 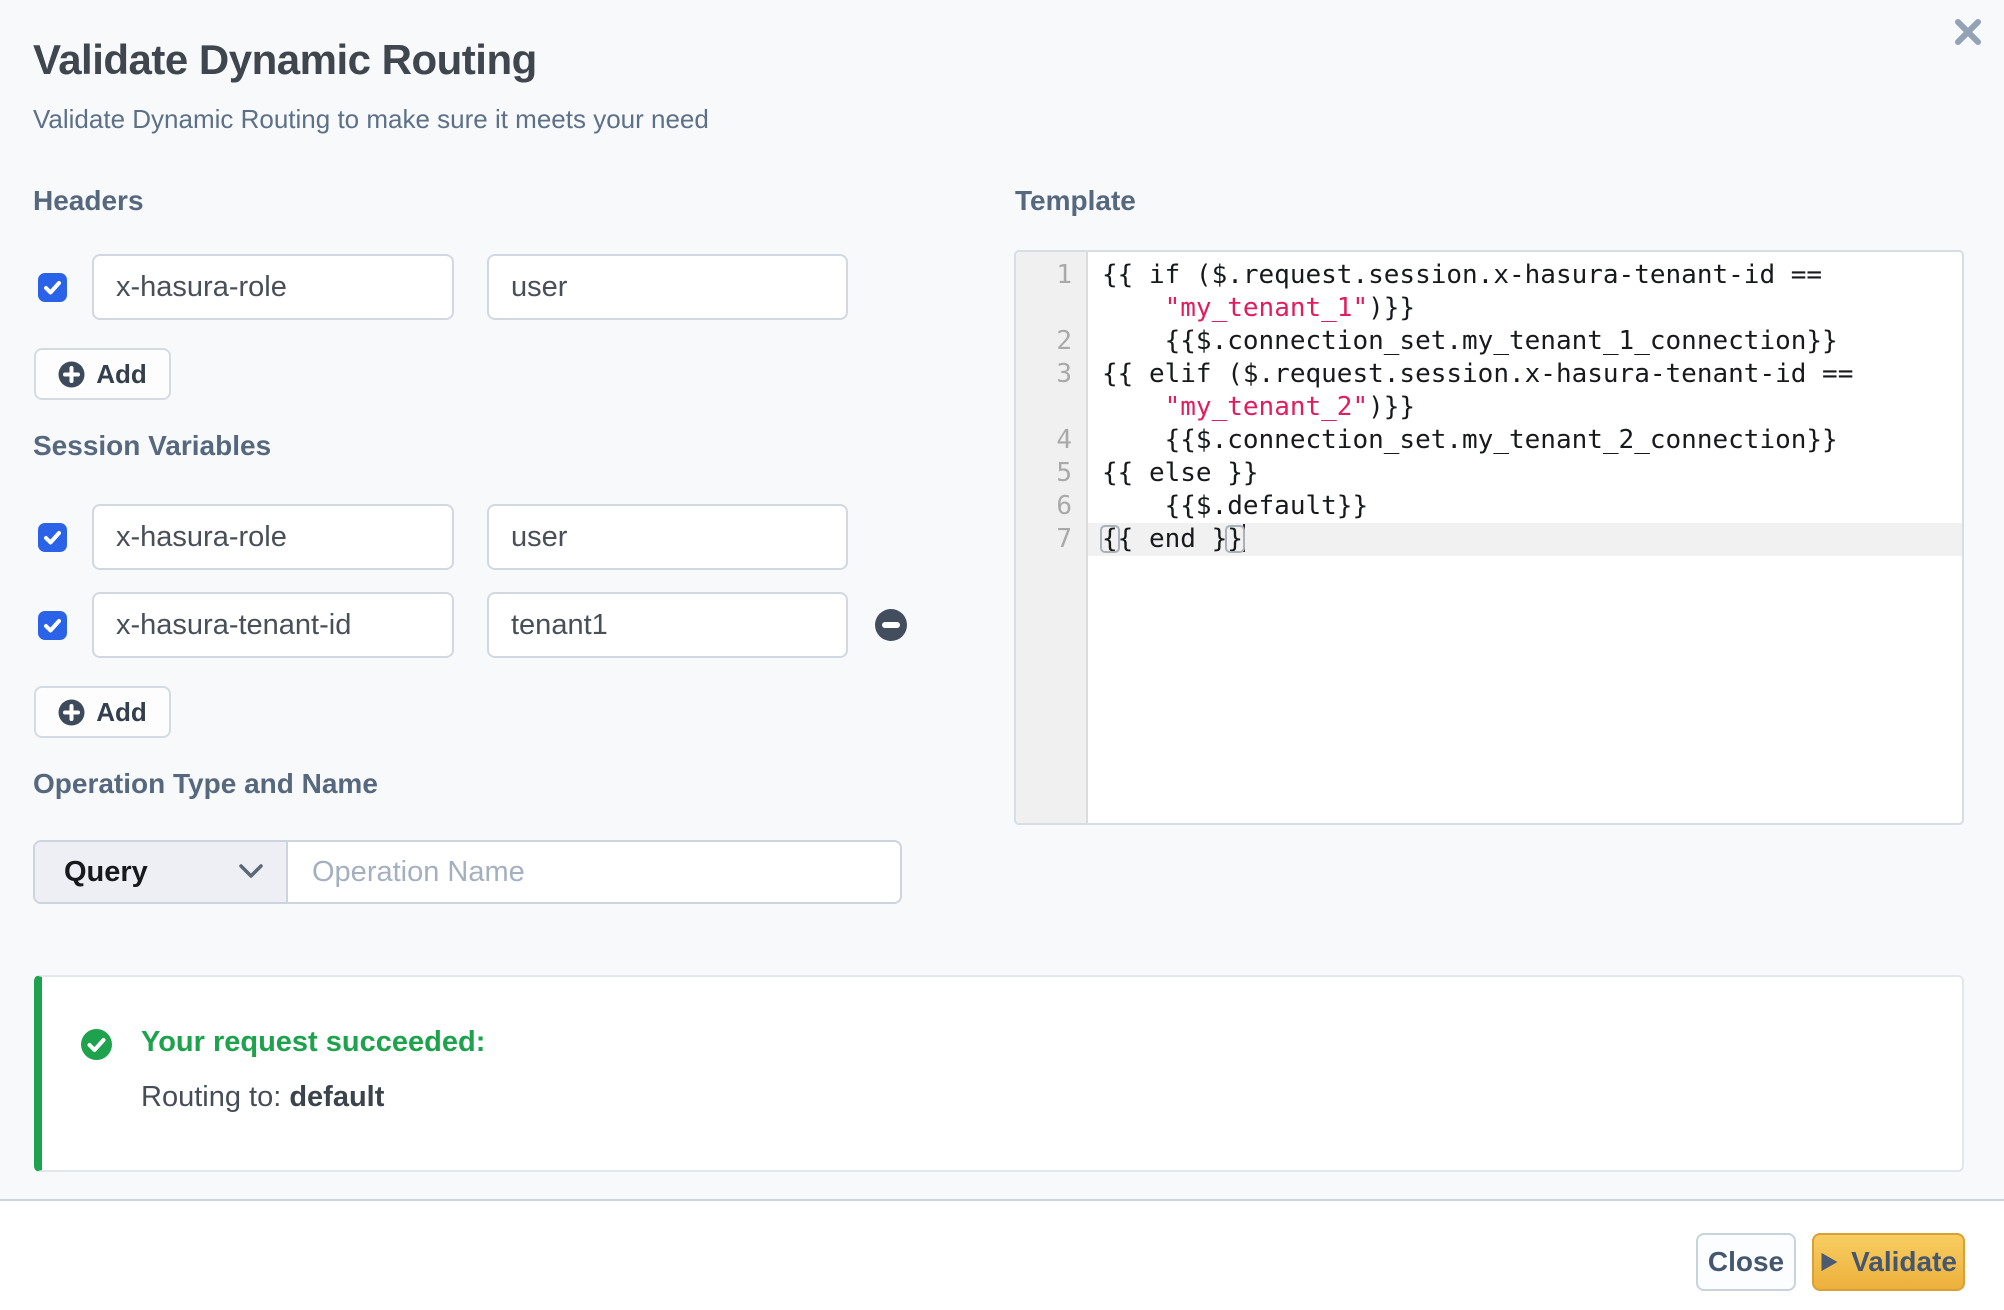 What do you see at coordinates (594, 872) in the screenshot?
I see `operation-name-input` at bounding box center [594, 872].